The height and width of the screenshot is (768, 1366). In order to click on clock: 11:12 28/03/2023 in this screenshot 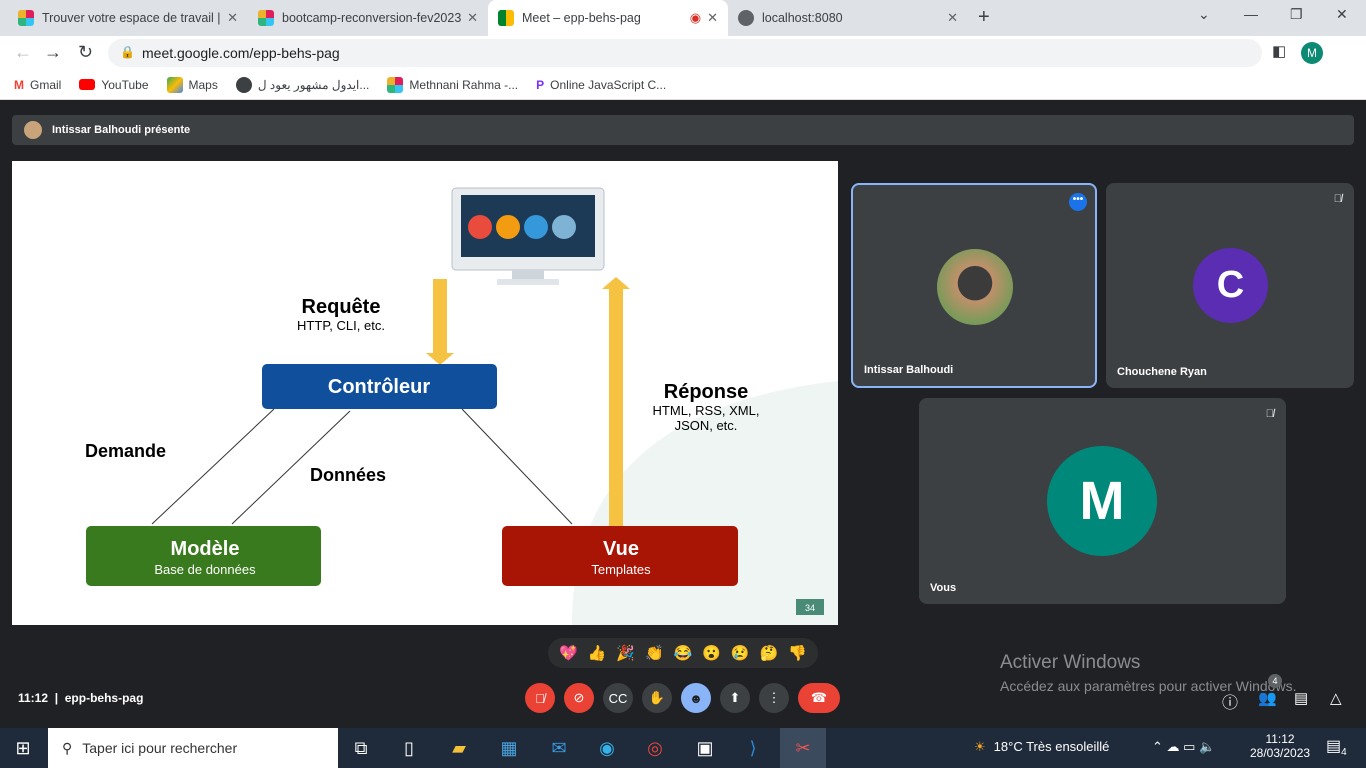, I will do `click(1280, 746)`.